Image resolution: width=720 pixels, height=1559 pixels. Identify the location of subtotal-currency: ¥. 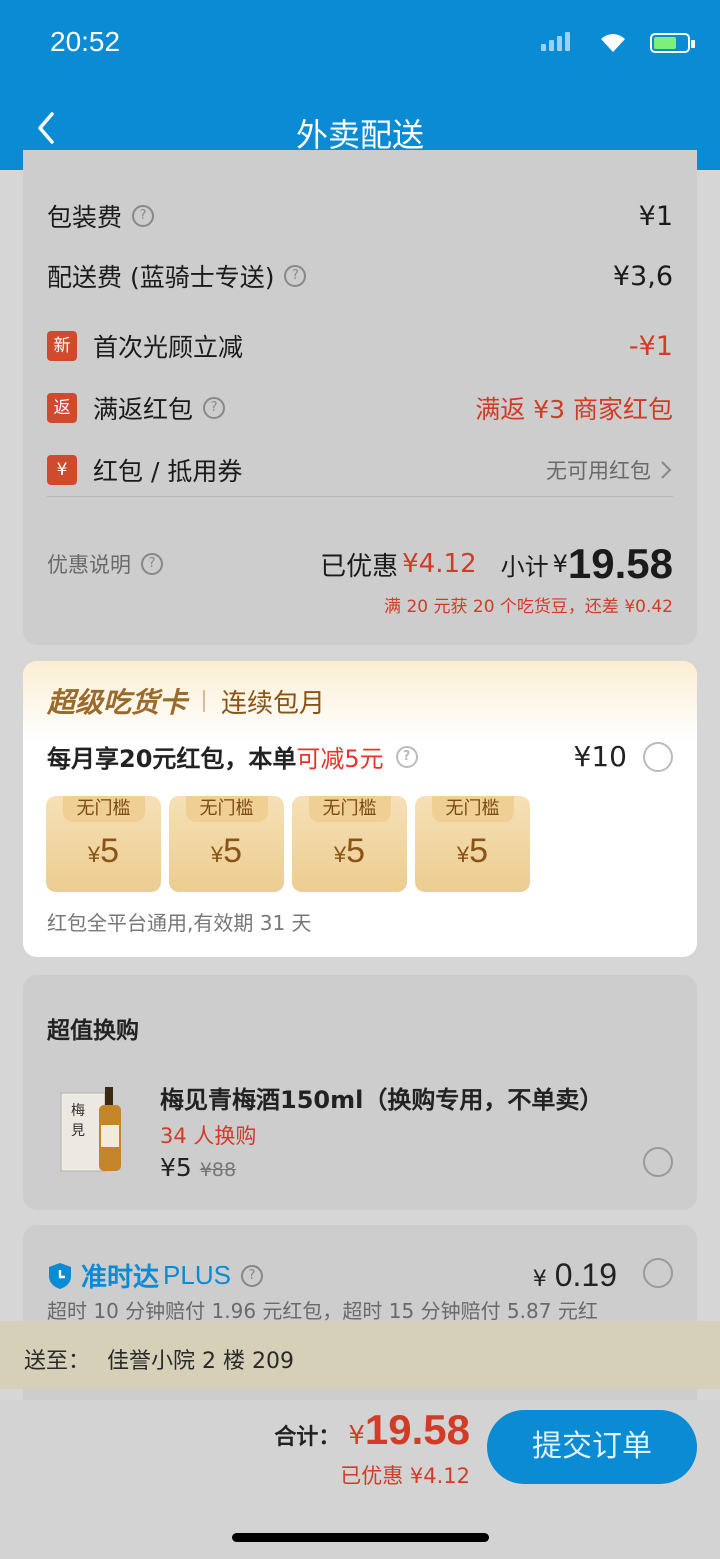
(560, 564).